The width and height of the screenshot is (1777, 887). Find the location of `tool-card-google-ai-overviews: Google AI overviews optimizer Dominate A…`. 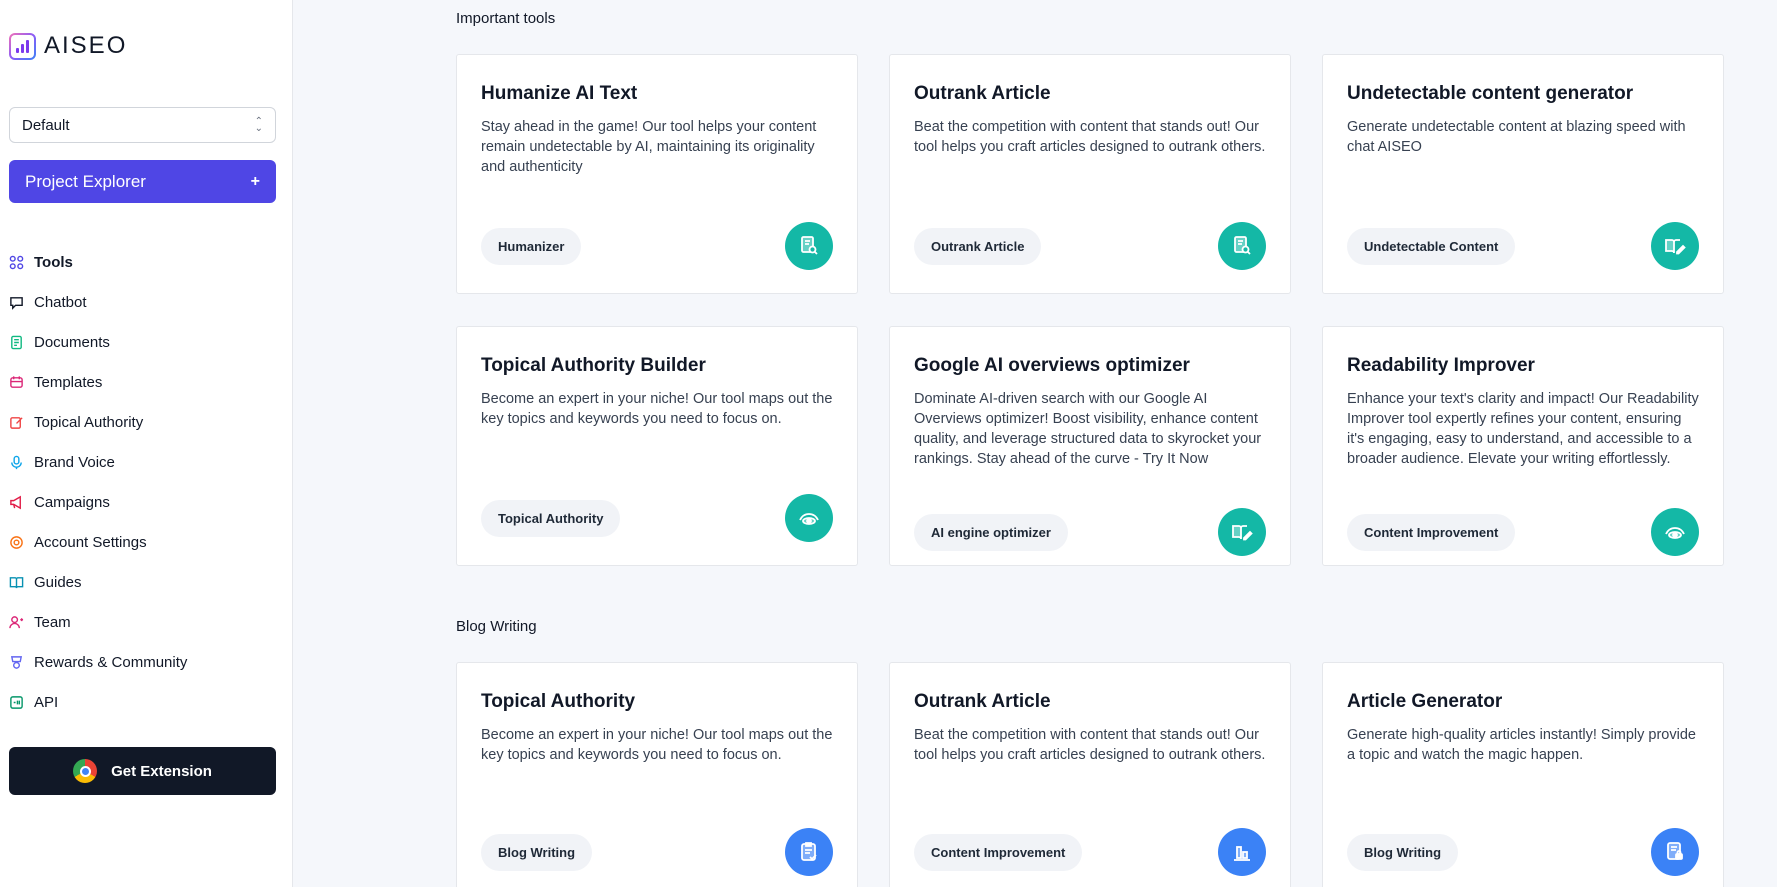

tool-card-google-ai-overviews: Google AI overviews optimizer Dominate A… is located at coordinates (1090, 446).